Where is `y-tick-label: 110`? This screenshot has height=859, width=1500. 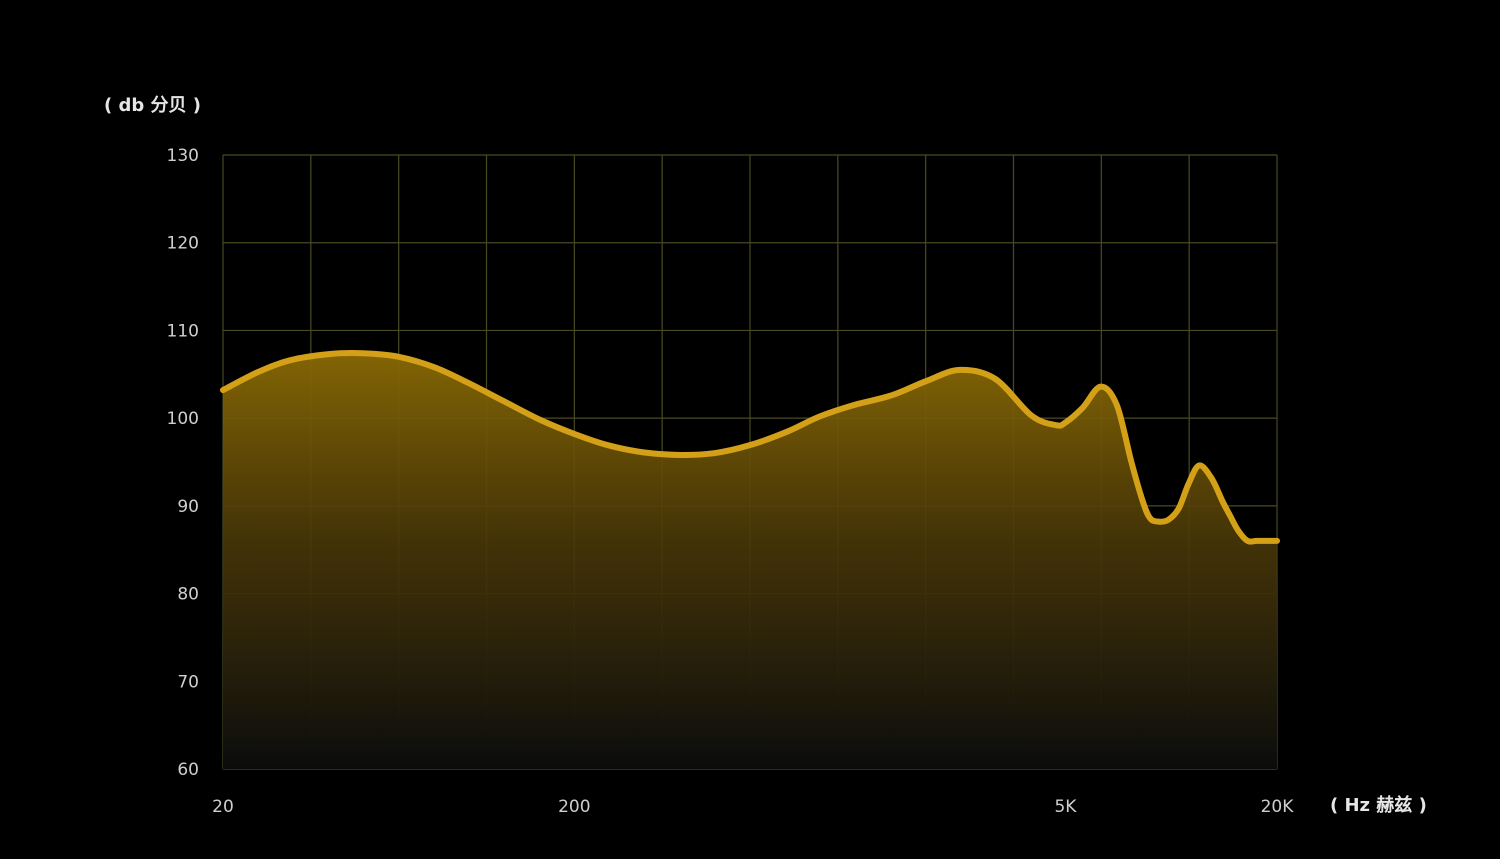
y-tick-label: 110 is located at coordinates (183, 331).